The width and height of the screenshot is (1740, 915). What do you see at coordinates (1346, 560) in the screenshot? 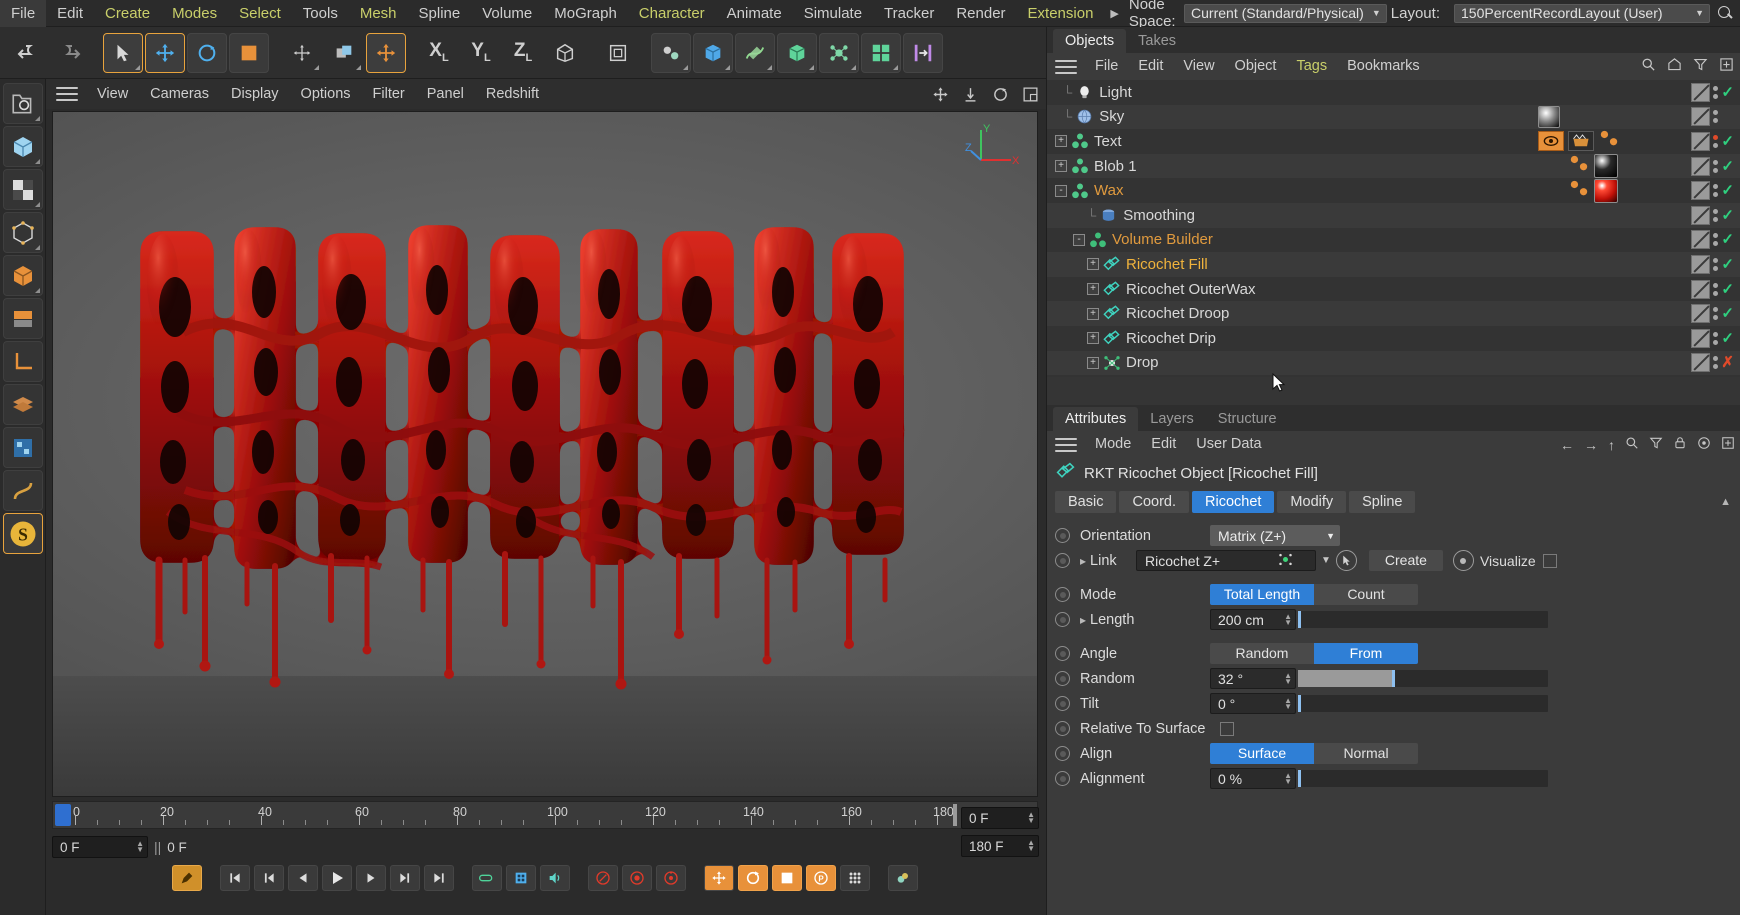
I see `link-picker-button` at bounding box center [1346, 560].